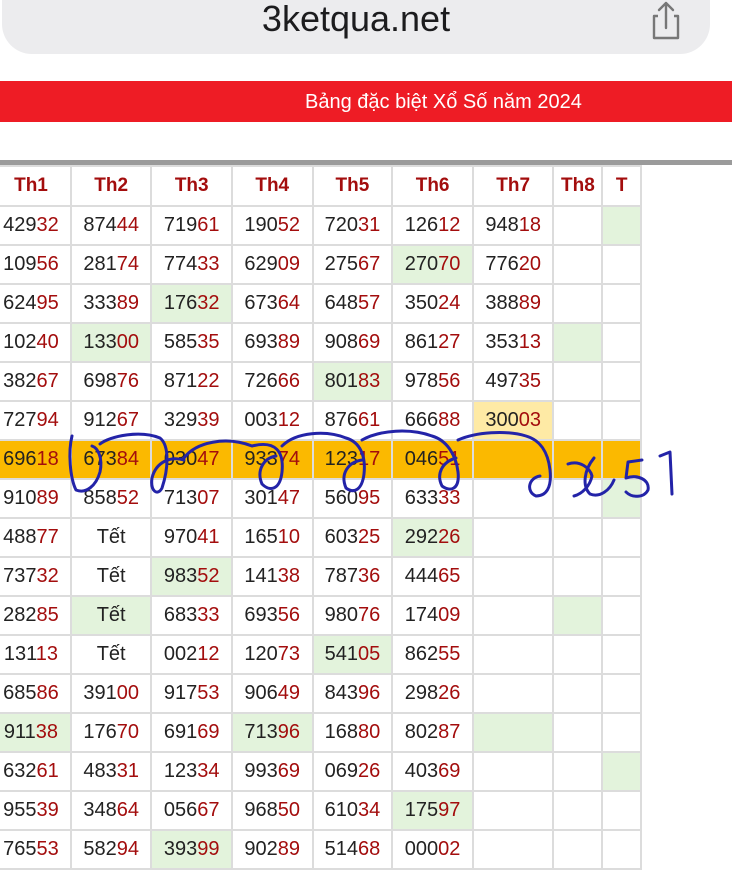  Describe the element at coordinates (261, 537) in the screenshot. I see `number-prefix: 165` at that location.